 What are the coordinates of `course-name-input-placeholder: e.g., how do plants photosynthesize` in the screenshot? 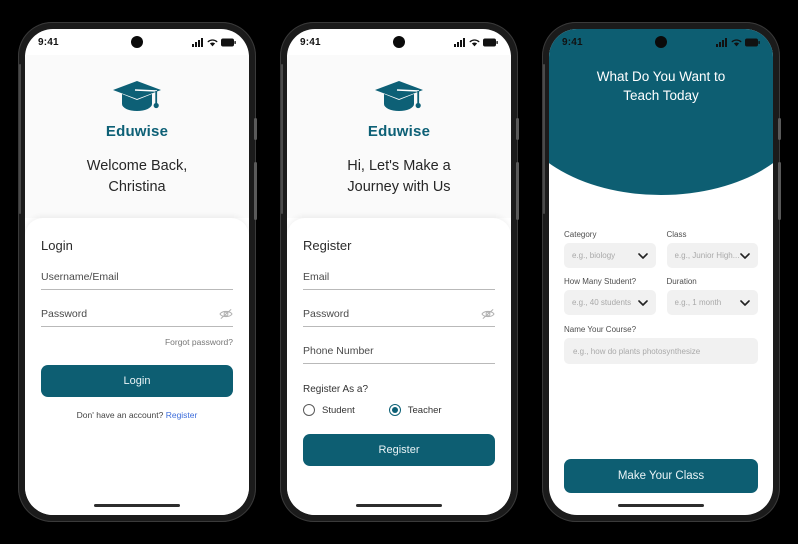 It's located at (637, 351).